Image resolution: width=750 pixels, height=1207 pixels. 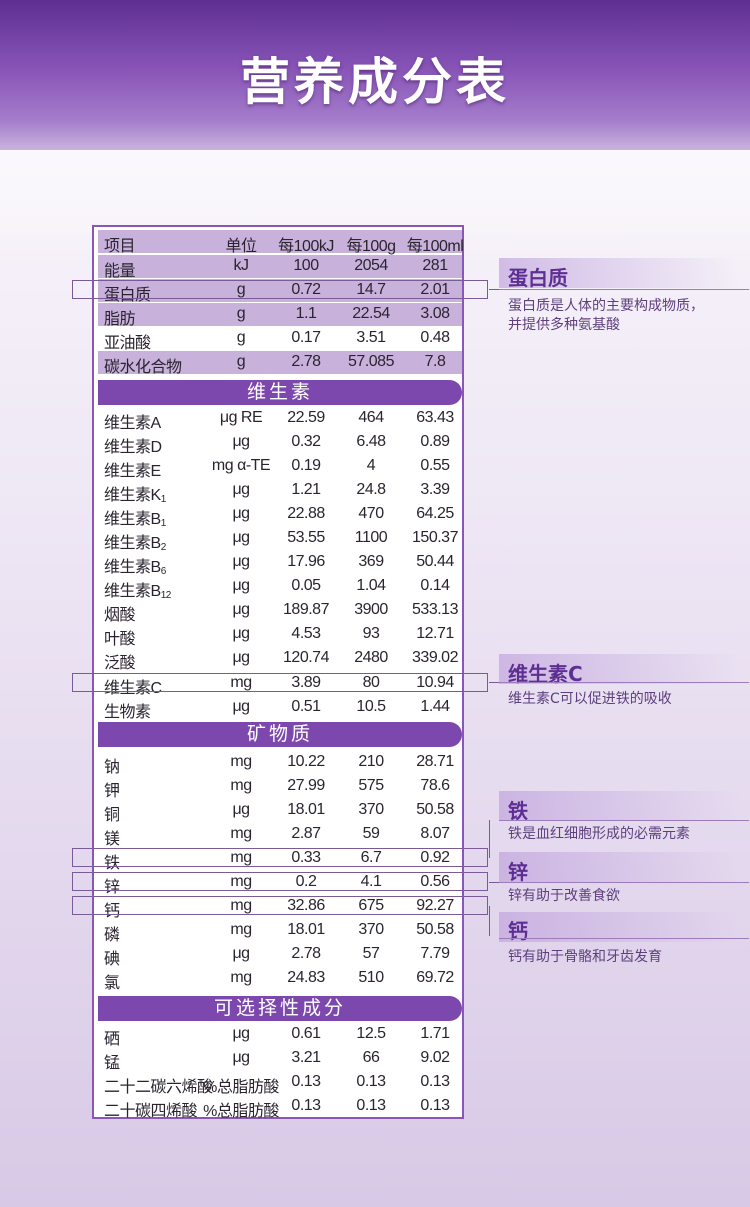 What do you see at coordinates (489, 921) in the screenshot?
I see `connector-calcium-vertical` at bounding box center [489, 921].